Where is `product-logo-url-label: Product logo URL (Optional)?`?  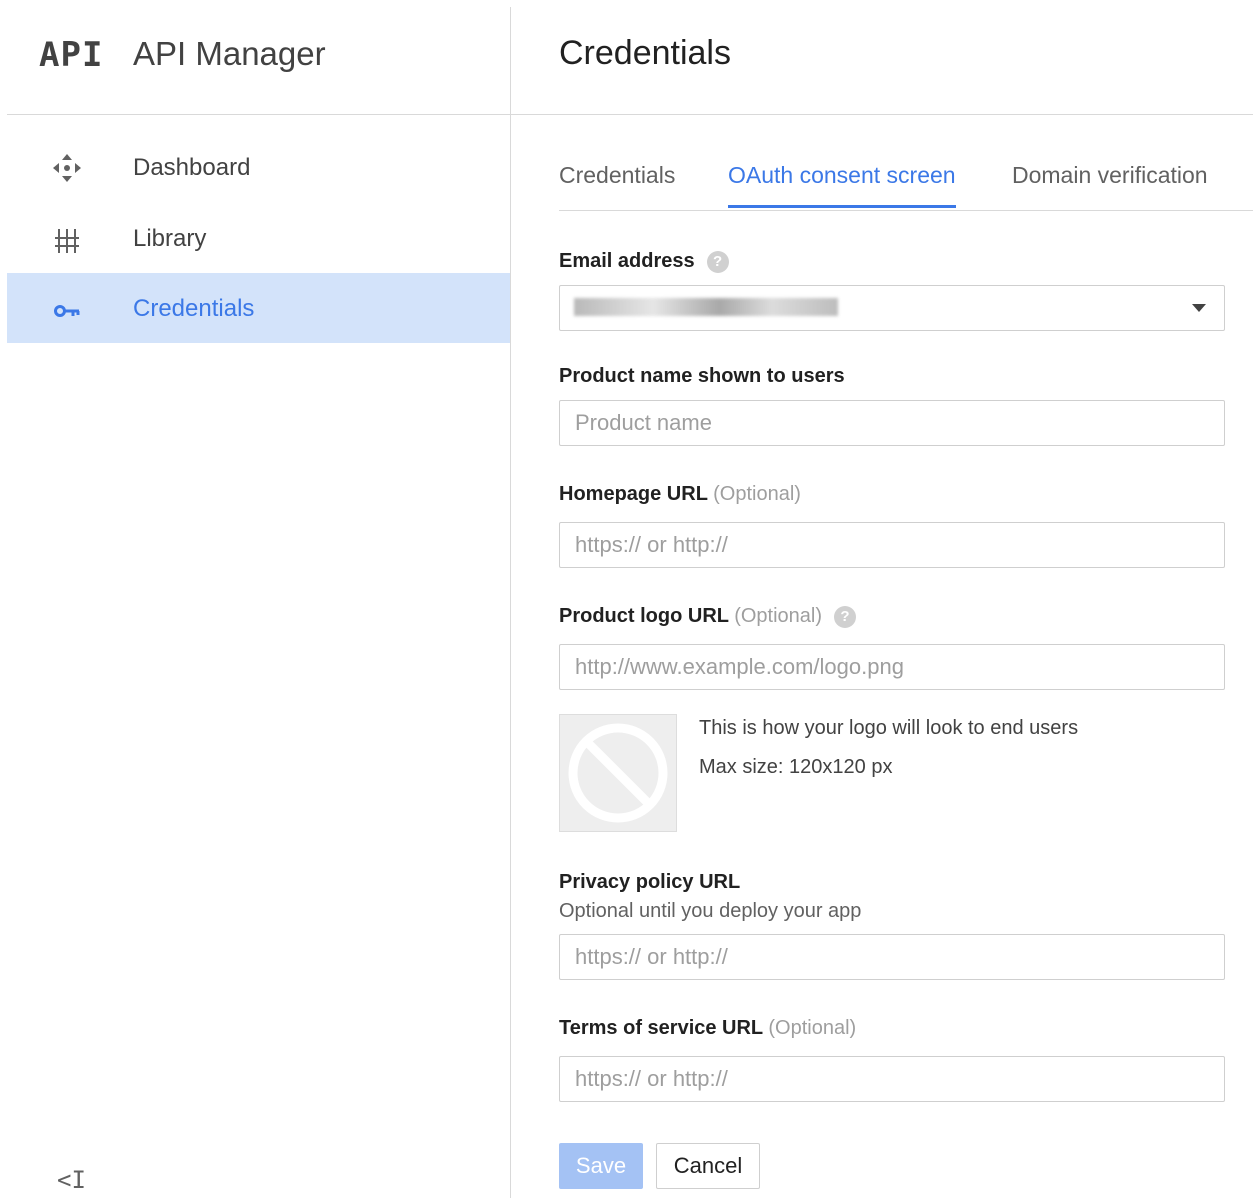
product-logo-url-label: Product logo URL (Optional)? is located at coordinates (707, 616).